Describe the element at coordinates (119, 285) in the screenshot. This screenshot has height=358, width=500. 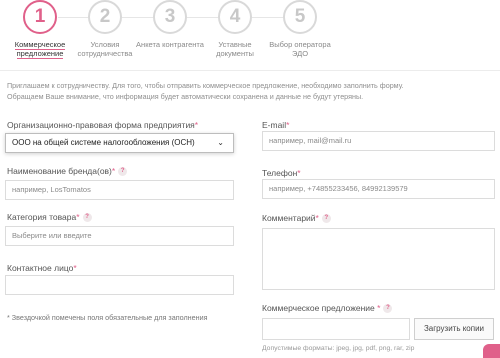
I see `contact-input` at that location.